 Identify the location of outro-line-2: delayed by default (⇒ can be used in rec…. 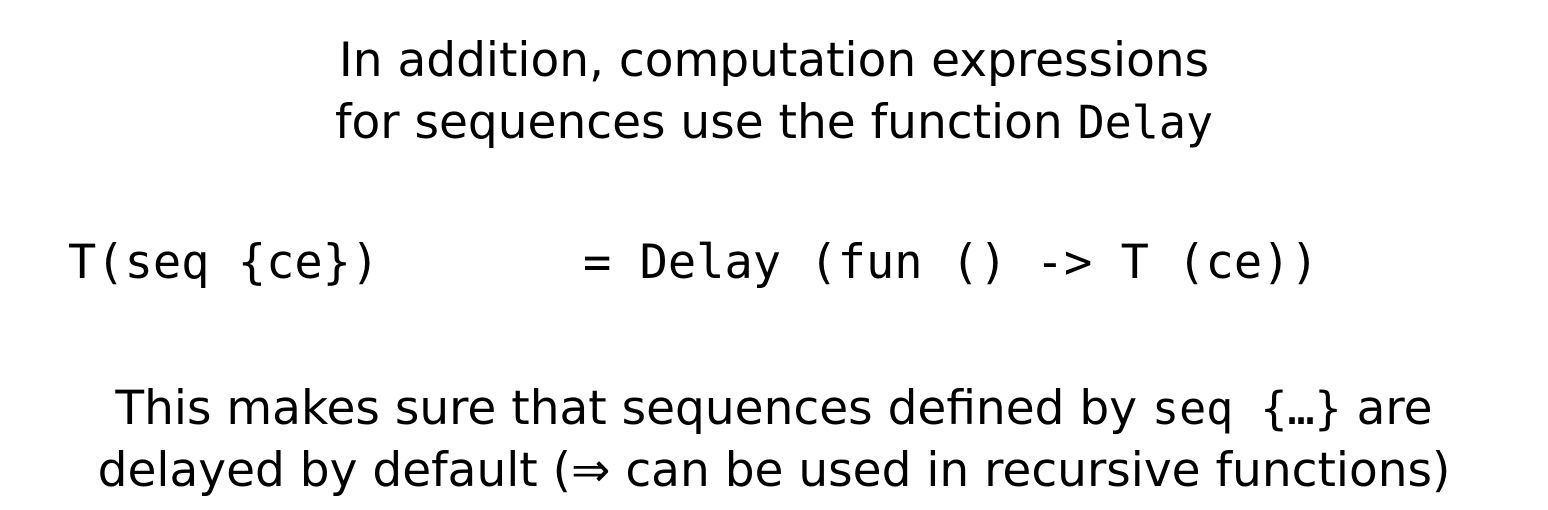
(774, 470).